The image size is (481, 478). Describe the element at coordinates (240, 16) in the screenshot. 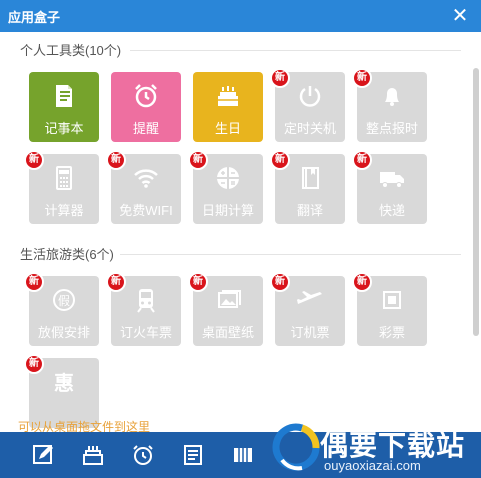

I see `title-bar: 应用盒子 ✕` at that location.